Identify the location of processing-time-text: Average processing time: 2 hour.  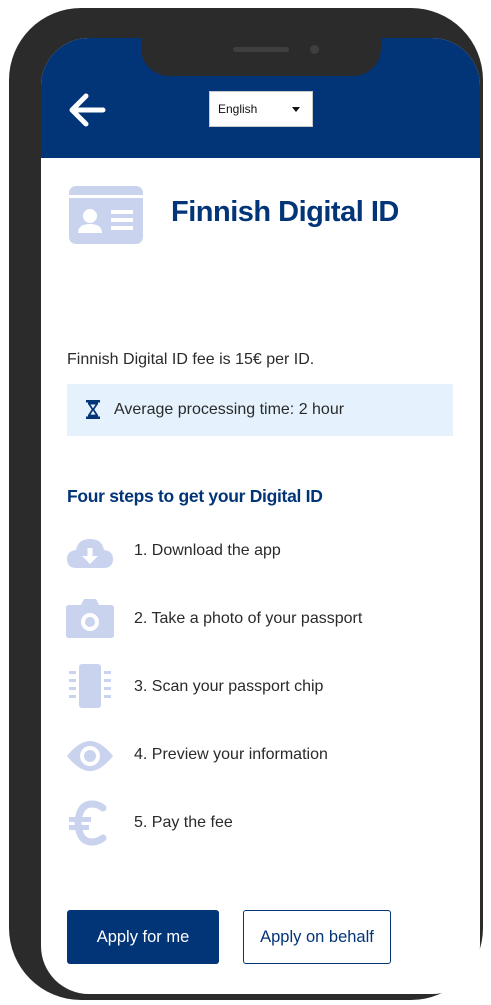
(229, 409).